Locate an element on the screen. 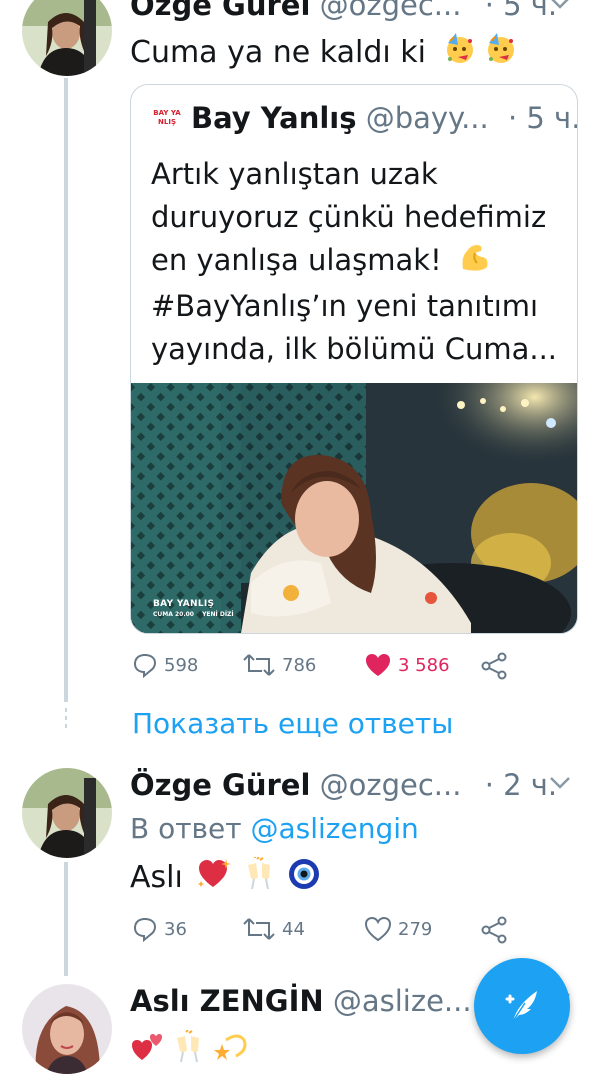 This screenshot has height=1080, width=596. reply-context: В ответ @aslizengin is located at coordinates (274, 828).